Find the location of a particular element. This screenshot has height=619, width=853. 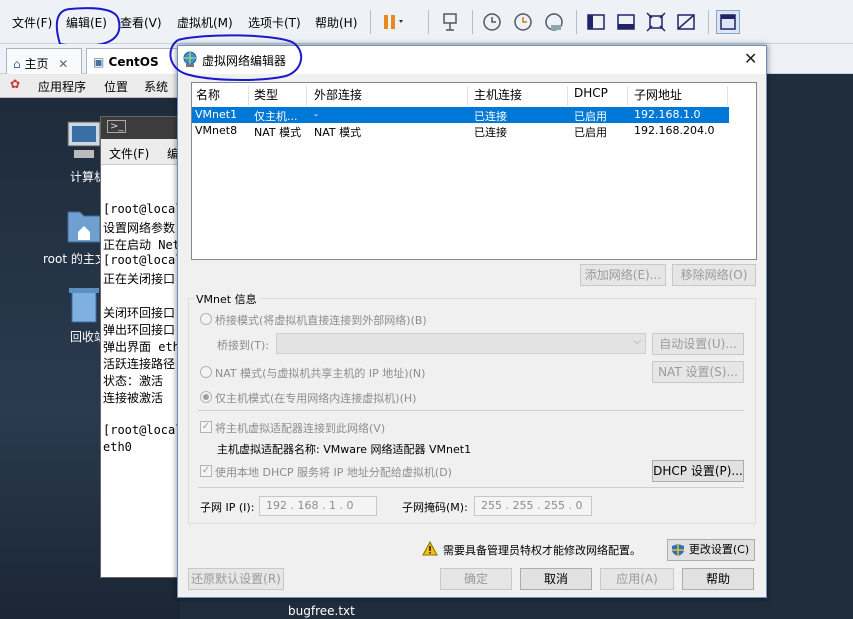

terminal-line: 正在启动 NetworkManager is located at coordinates (141, 245).